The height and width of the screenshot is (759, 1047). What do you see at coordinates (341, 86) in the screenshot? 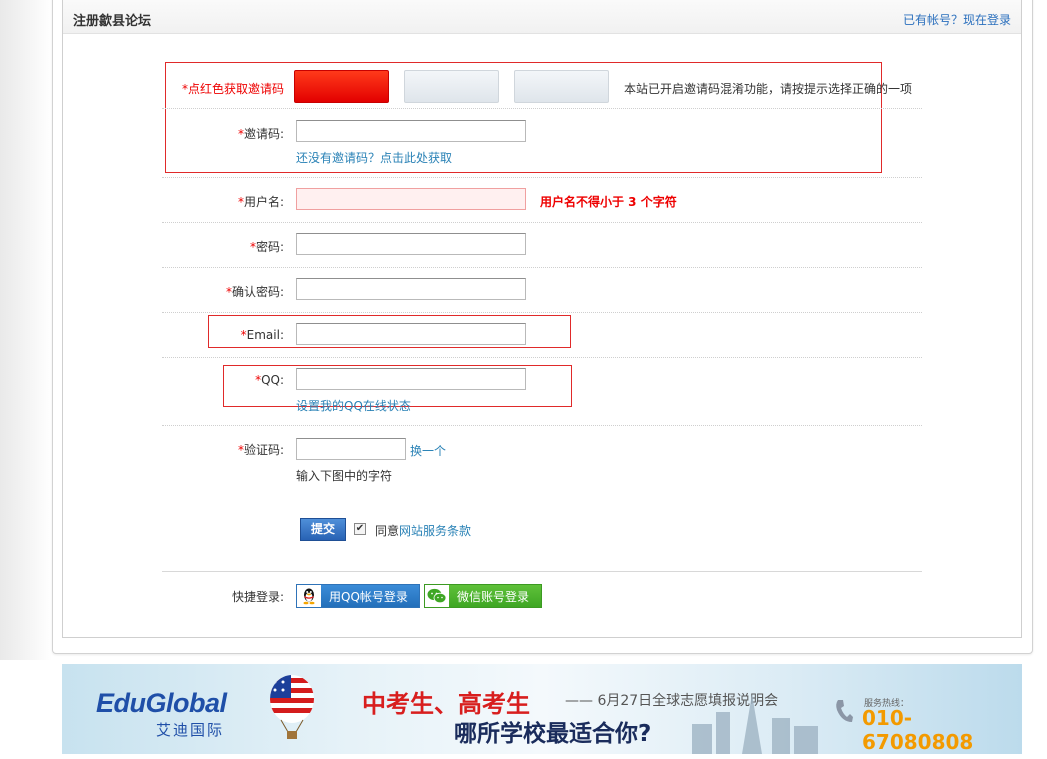
I see `invite-option-red` at bounding box center [341, 86].